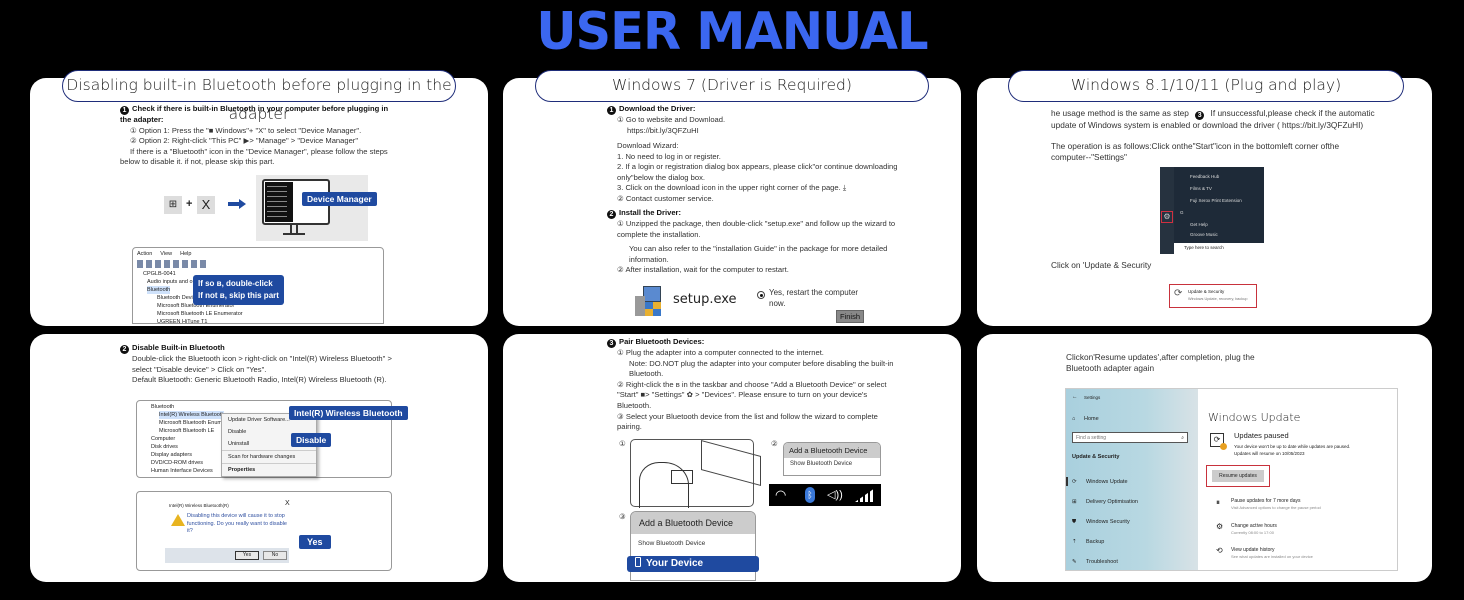 The width and height of the screenshot is (1464, 600). What do you see at coordinates (1130, 437) in the screenshot?
I see `find-setting-input: Find a setting ⌕` at bounding box center [1130, 437].